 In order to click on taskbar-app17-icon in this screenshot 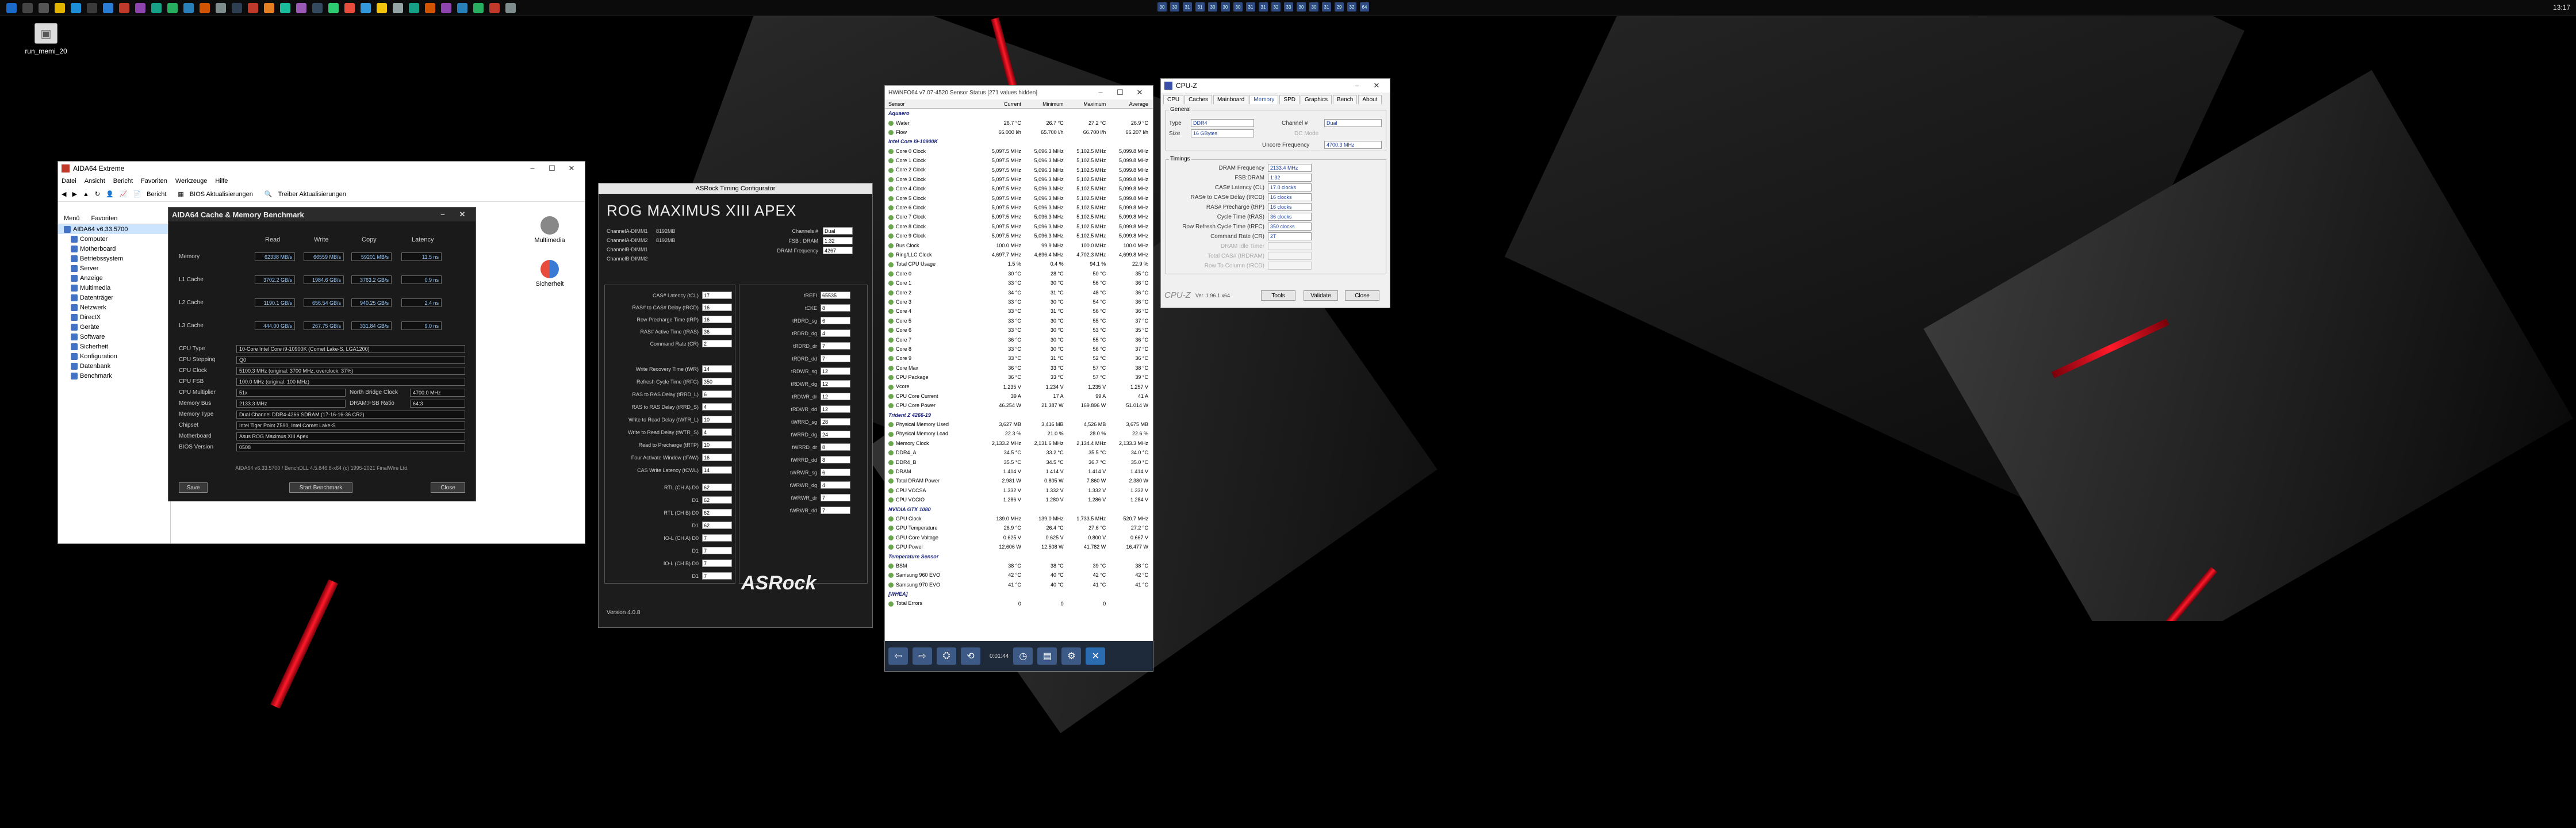, I will do `click(382, 7)`.